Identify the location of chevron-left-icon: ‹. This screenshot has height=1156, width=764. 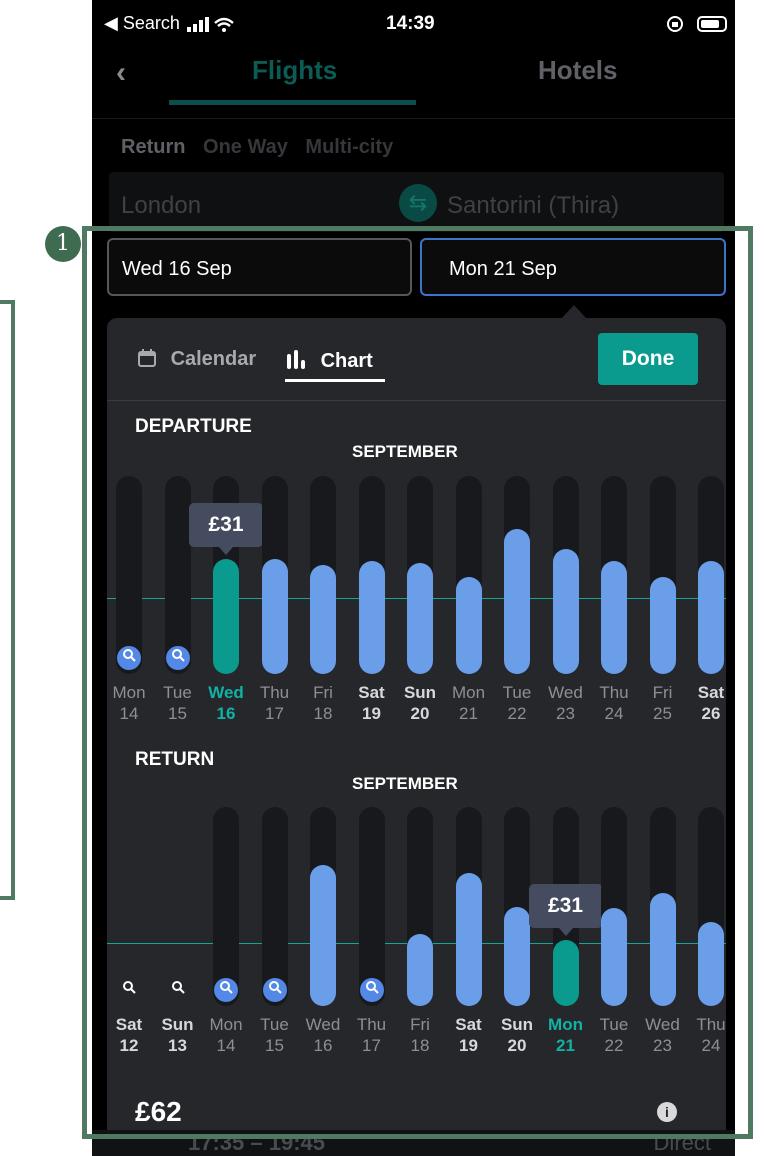
(121, 73).